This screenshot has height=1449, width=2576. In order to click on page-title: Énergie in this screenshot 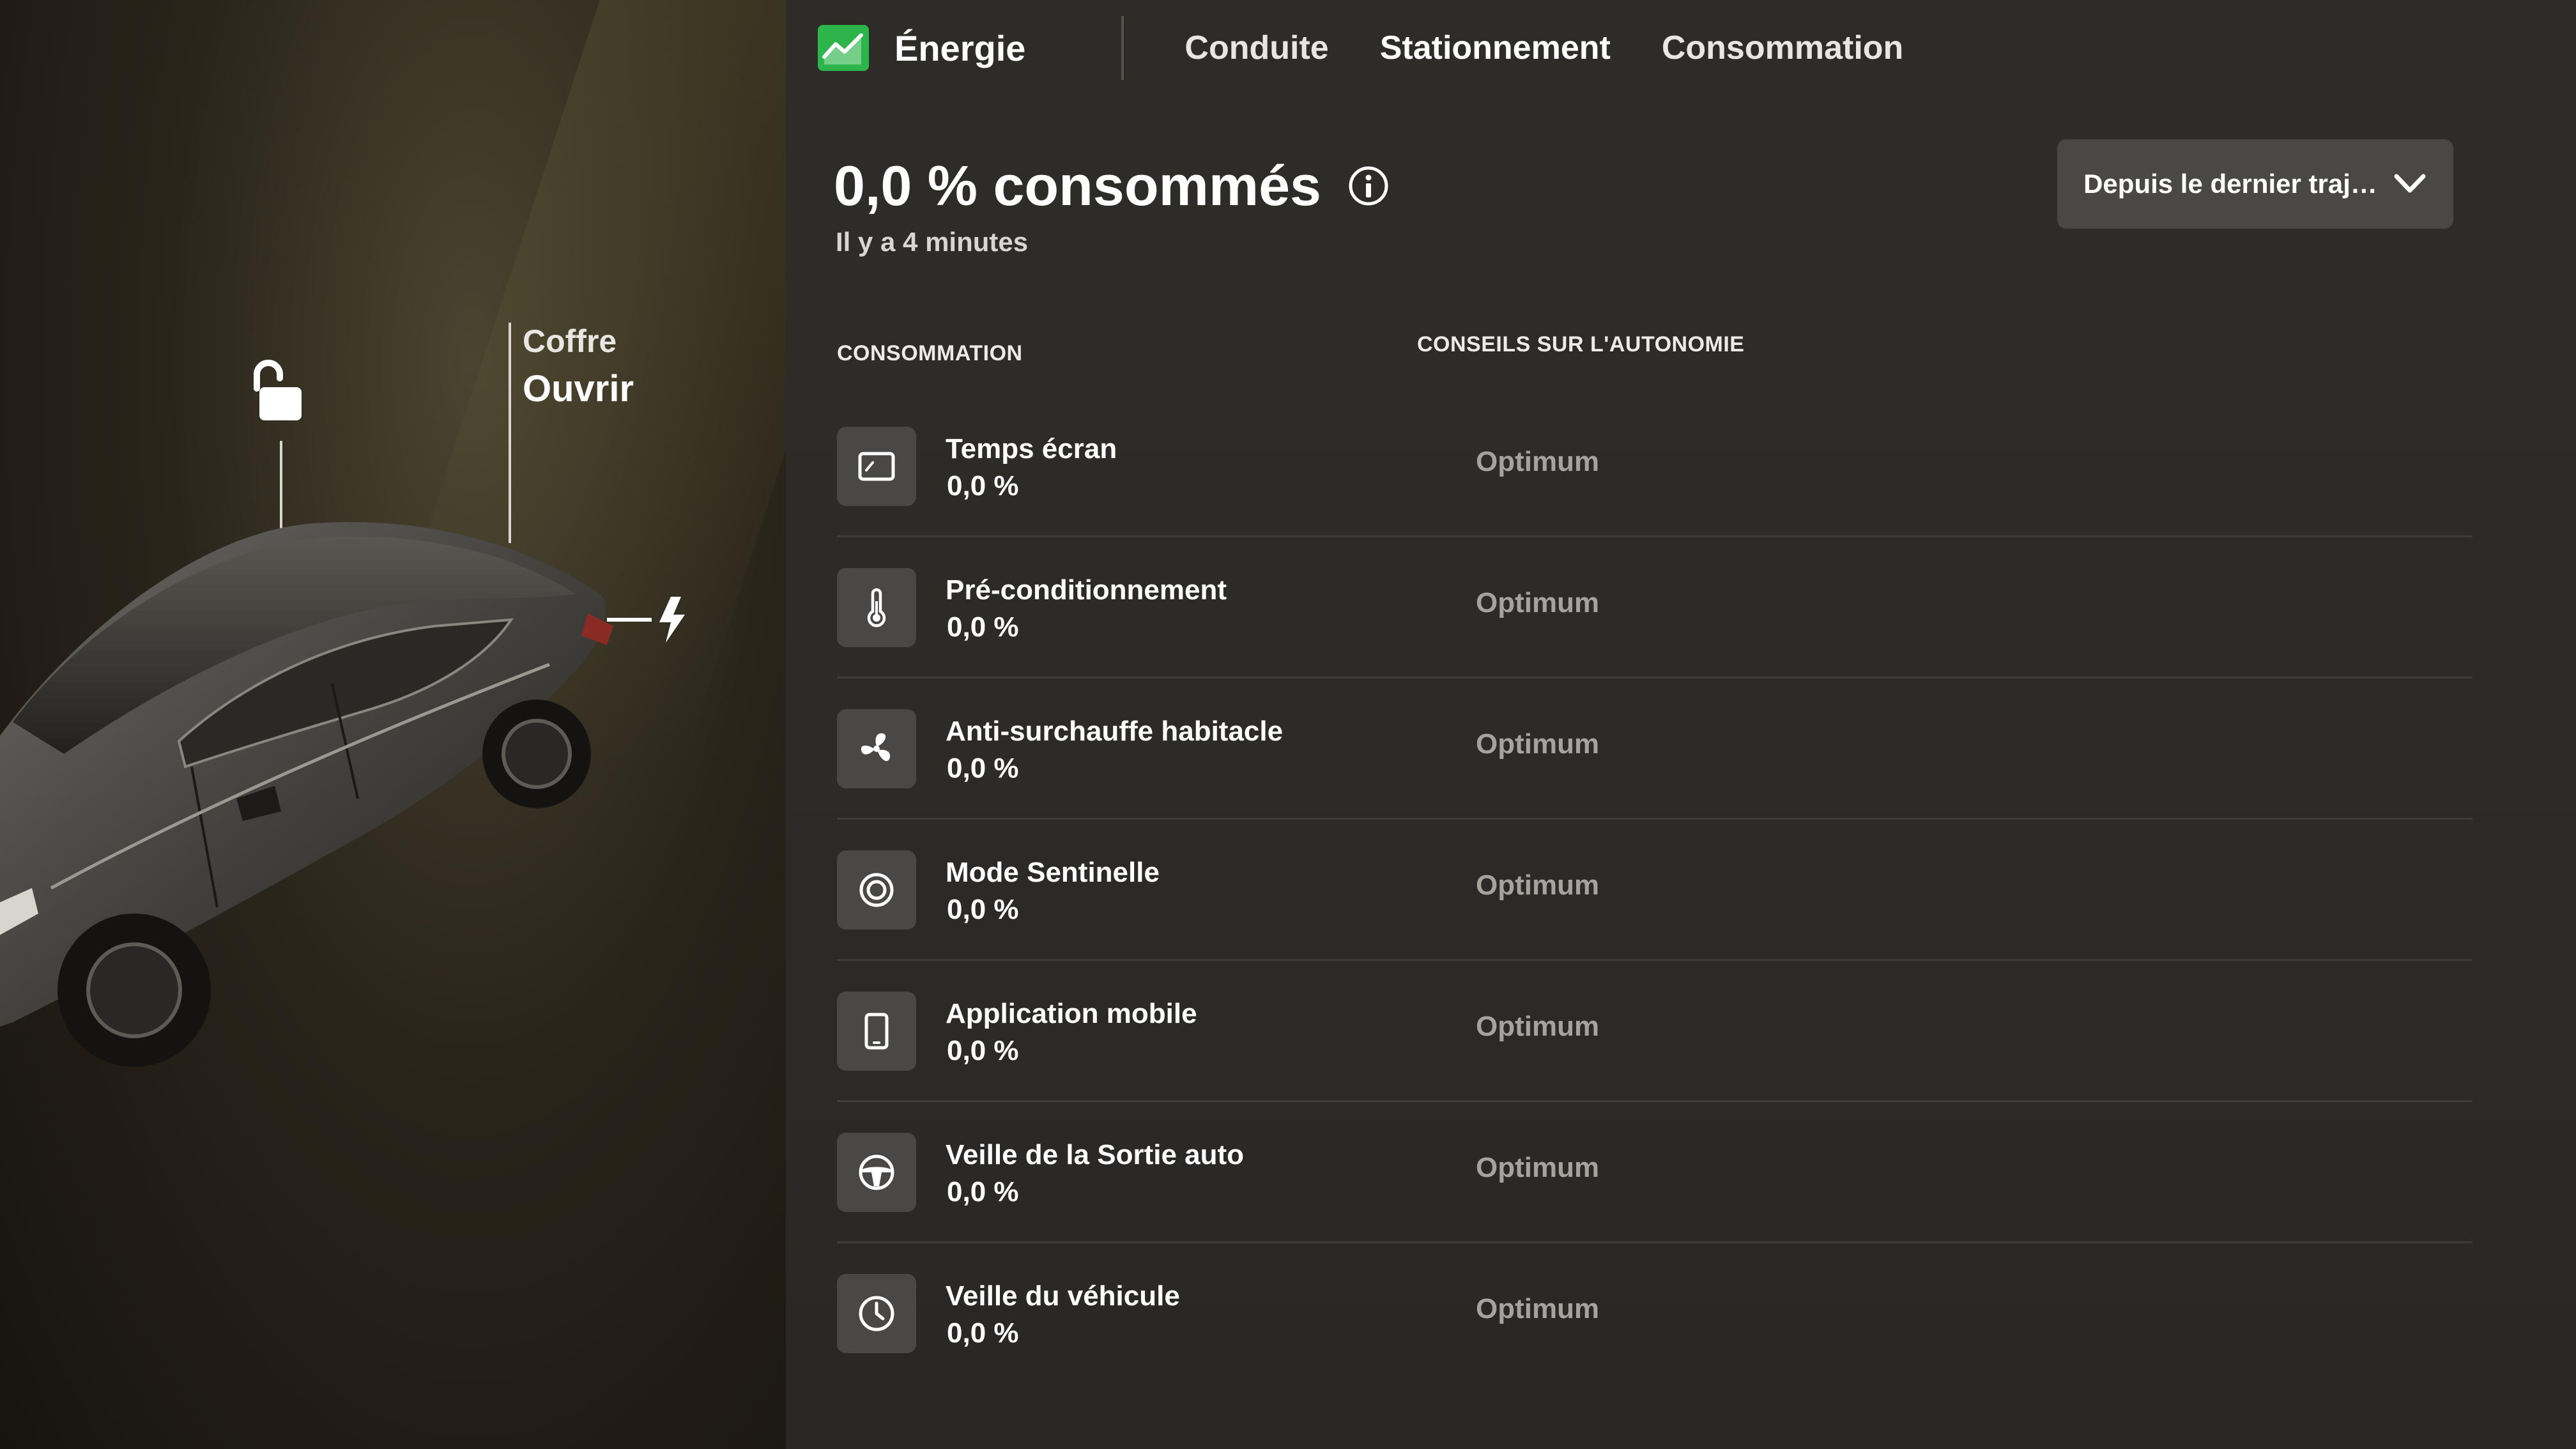, I will do `click(960, 47)`.